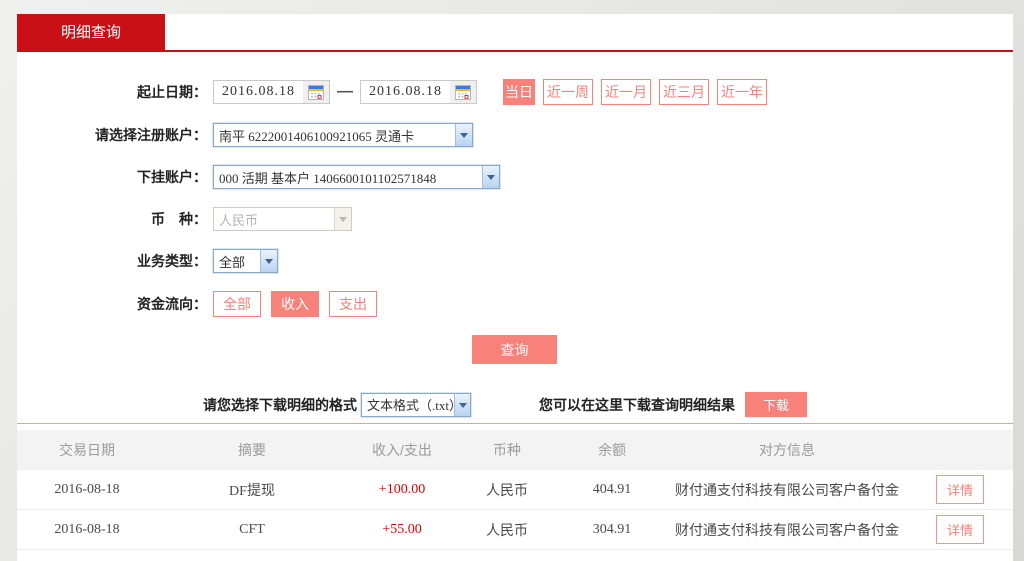 This screenshot has width=1024, height=561. Describe the element at coordinates (295, 304) in the screenshot. I see `fund-flow-income-button: 收入` at that location.